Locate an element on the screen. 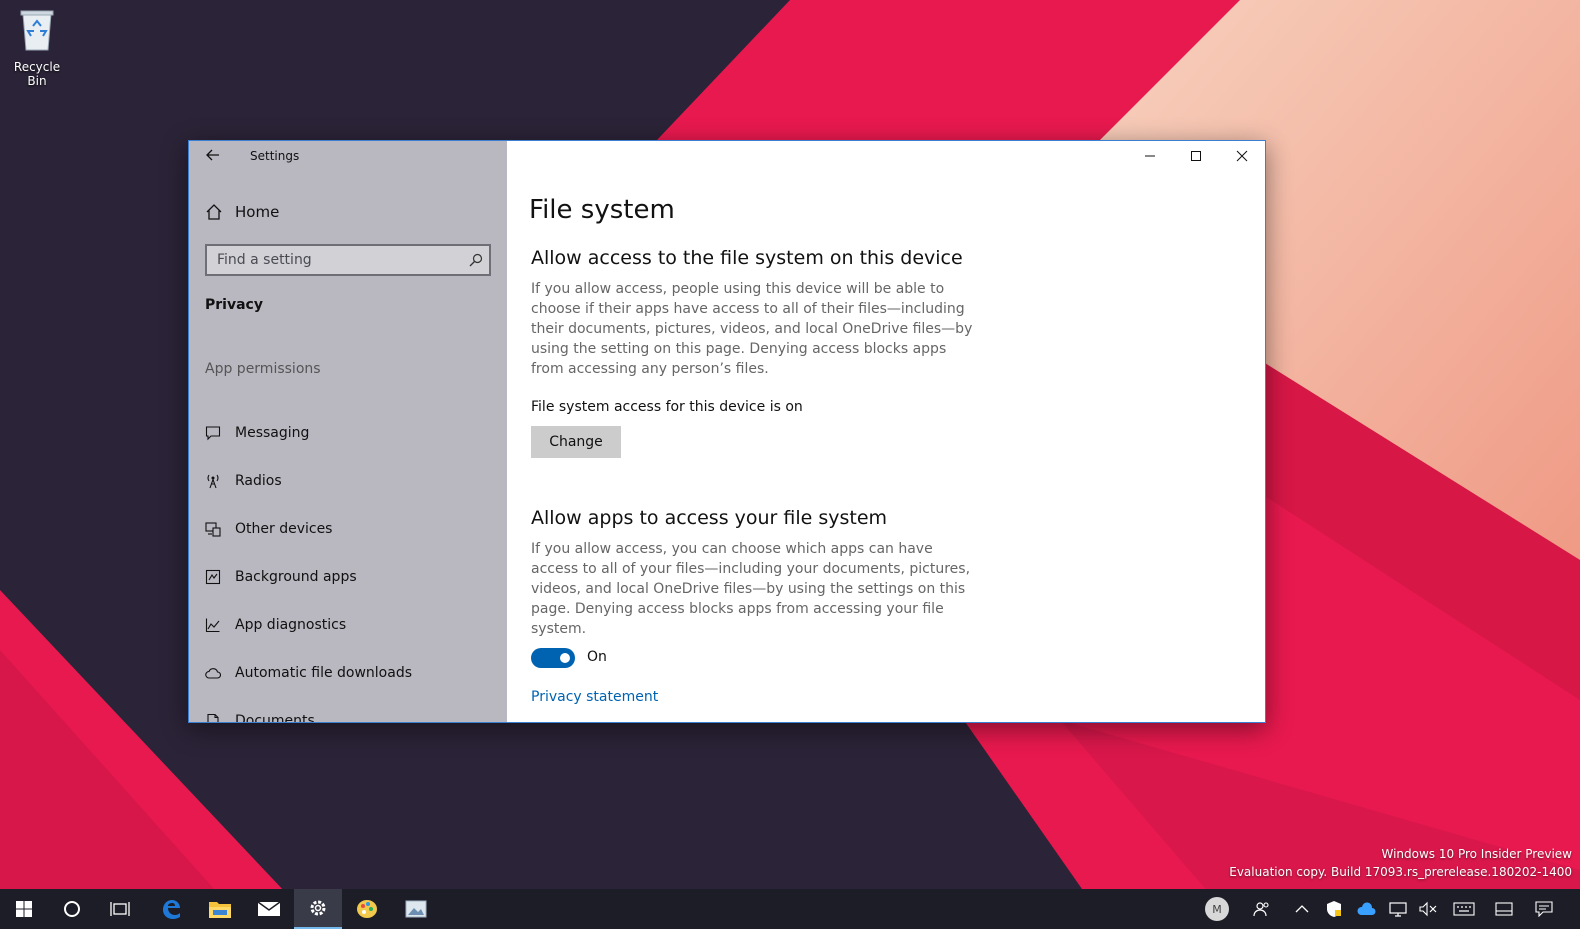  settings-icon is located at coordinates (318, 908).